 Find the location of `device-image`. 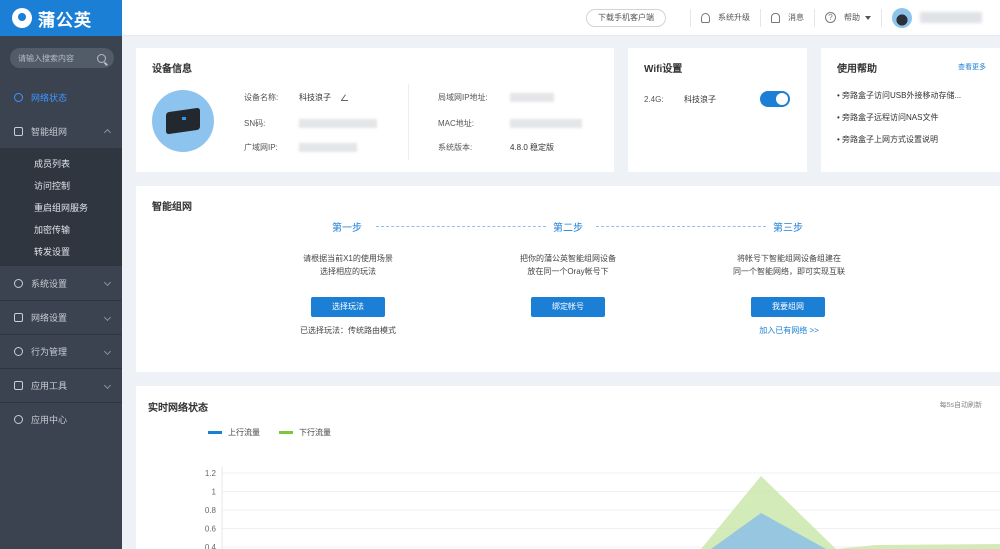

device-image is located at coordinates (183, 121).